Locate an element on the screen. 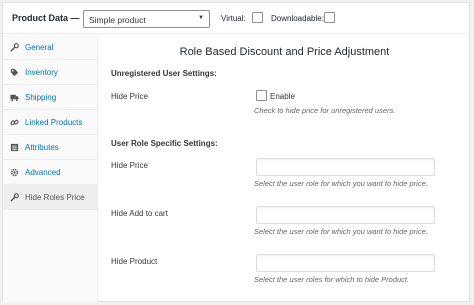 This screenshot has width=474, height=305. truck-icon is located at coordinates (14, 98).